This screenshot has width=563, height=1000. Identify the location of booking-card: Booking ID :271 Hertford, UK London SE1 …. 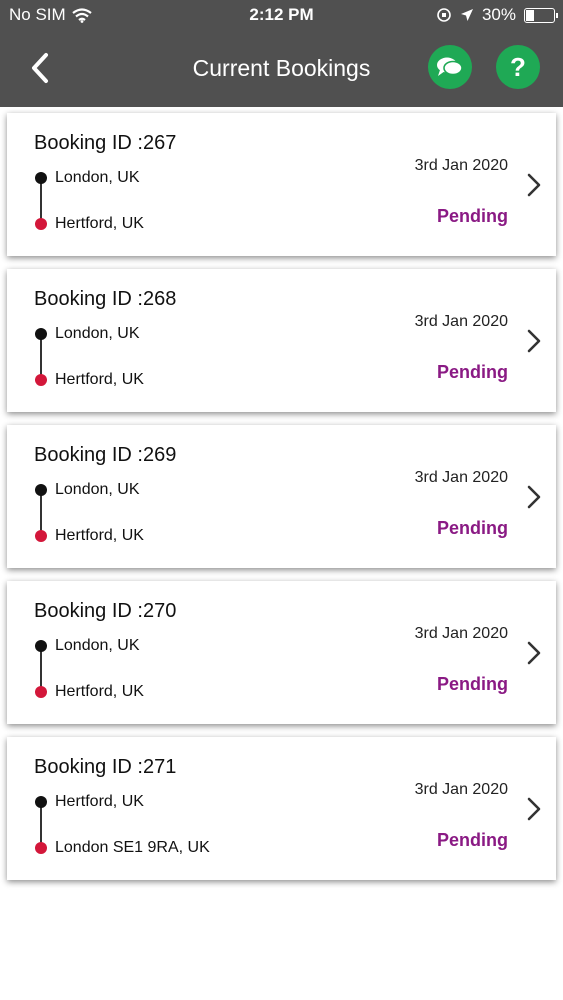
(281, 808).